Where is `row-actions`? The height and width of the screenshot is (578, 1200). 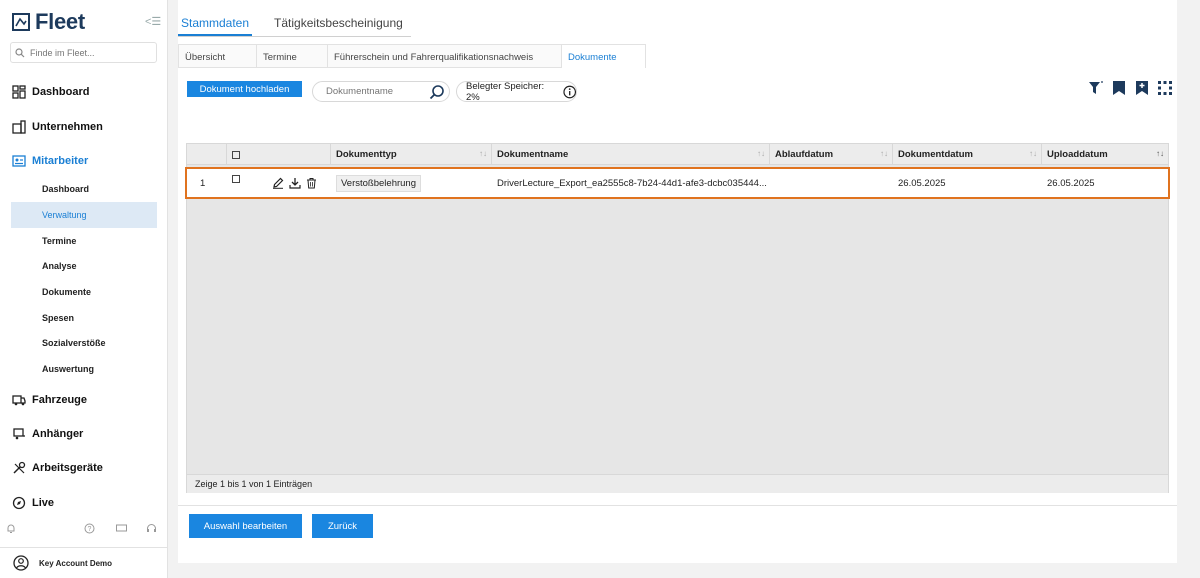
row-actions is located at coordinates (299, 183).